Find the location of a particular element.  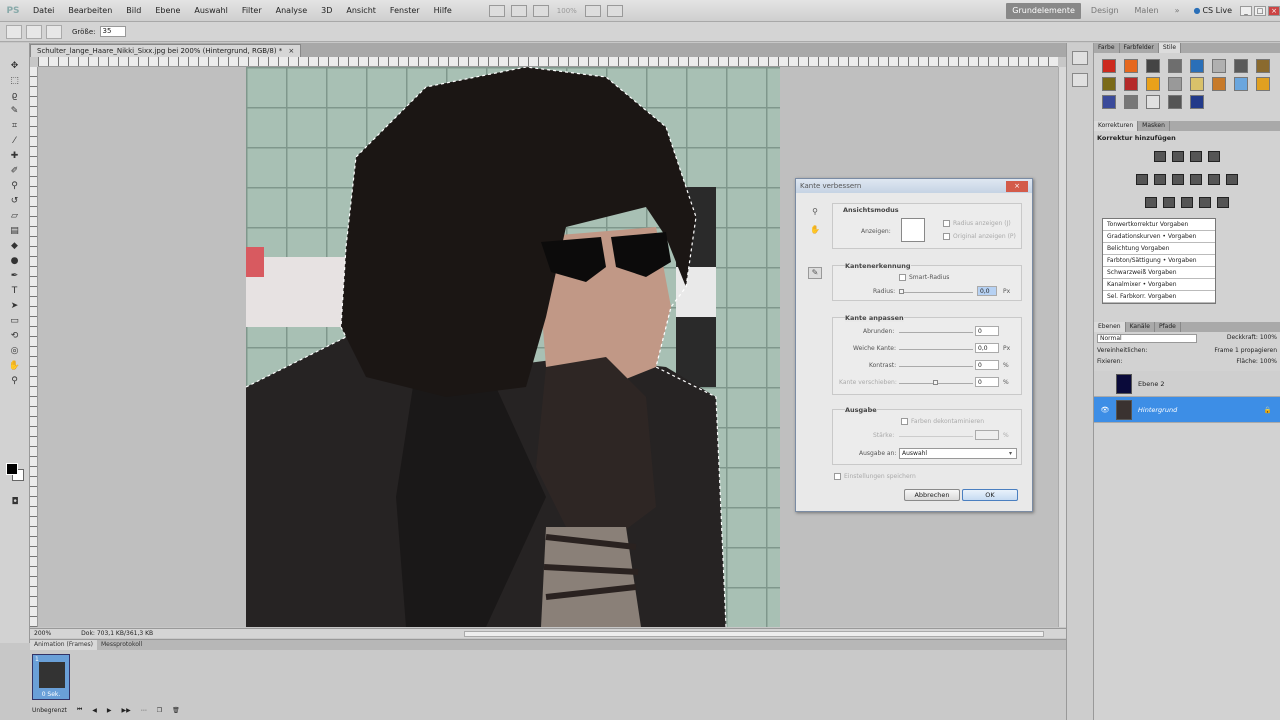

adjustment-preset-item: Farbton/Sättigung • Vorgaben is located at coordinates (1159, 261).